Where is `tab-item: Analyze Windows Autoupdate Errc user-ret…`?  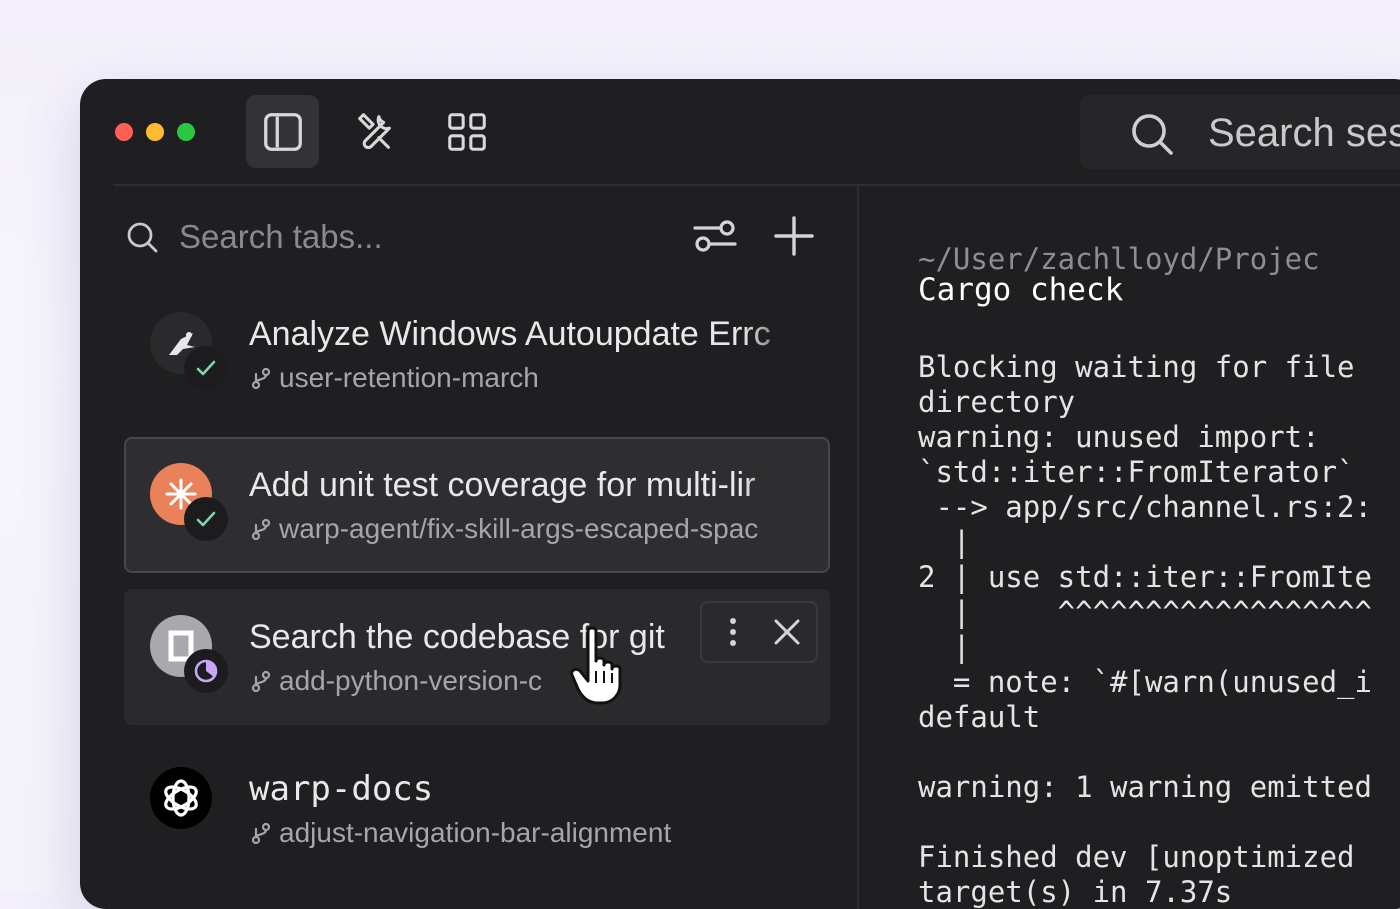 tab-item: Analyze Windows Autoupdate Errc user-ret… is located at coordinates (477, 354).